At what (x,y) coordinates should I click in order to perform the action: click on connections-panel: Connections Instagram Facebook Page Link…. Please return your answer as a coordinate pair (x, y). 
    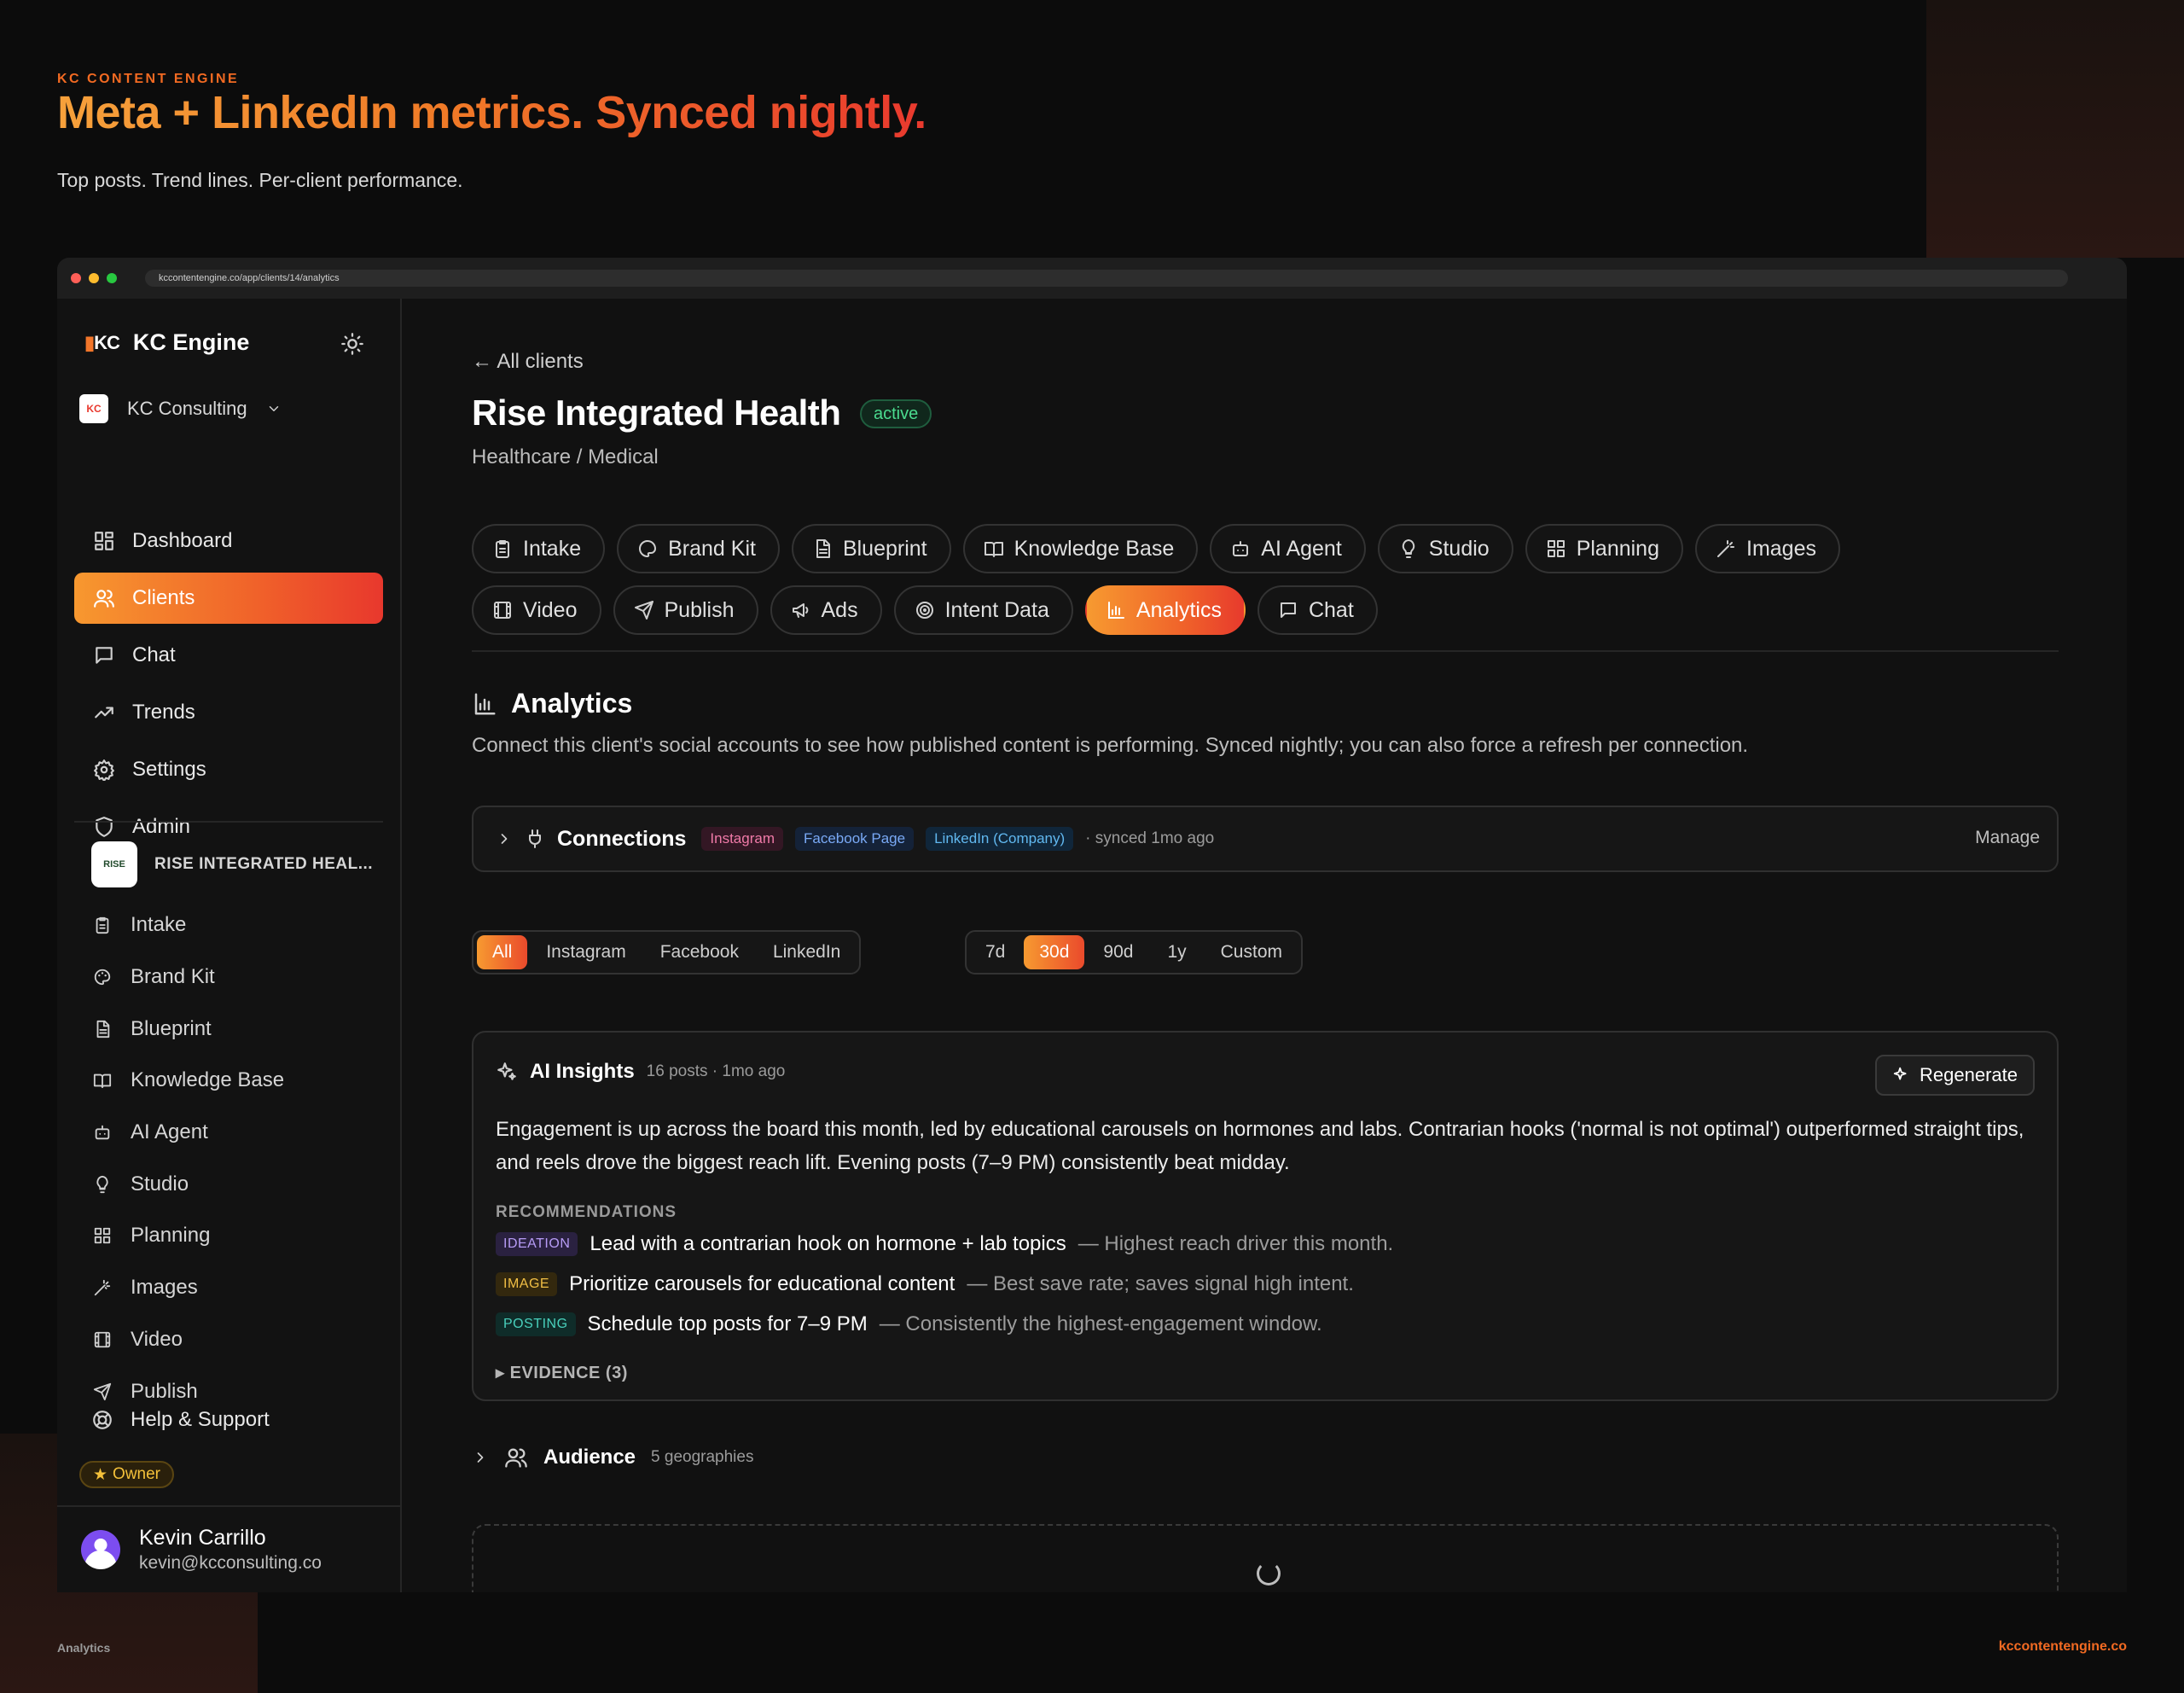
    Looking at the image, I should click on (1265, 839).